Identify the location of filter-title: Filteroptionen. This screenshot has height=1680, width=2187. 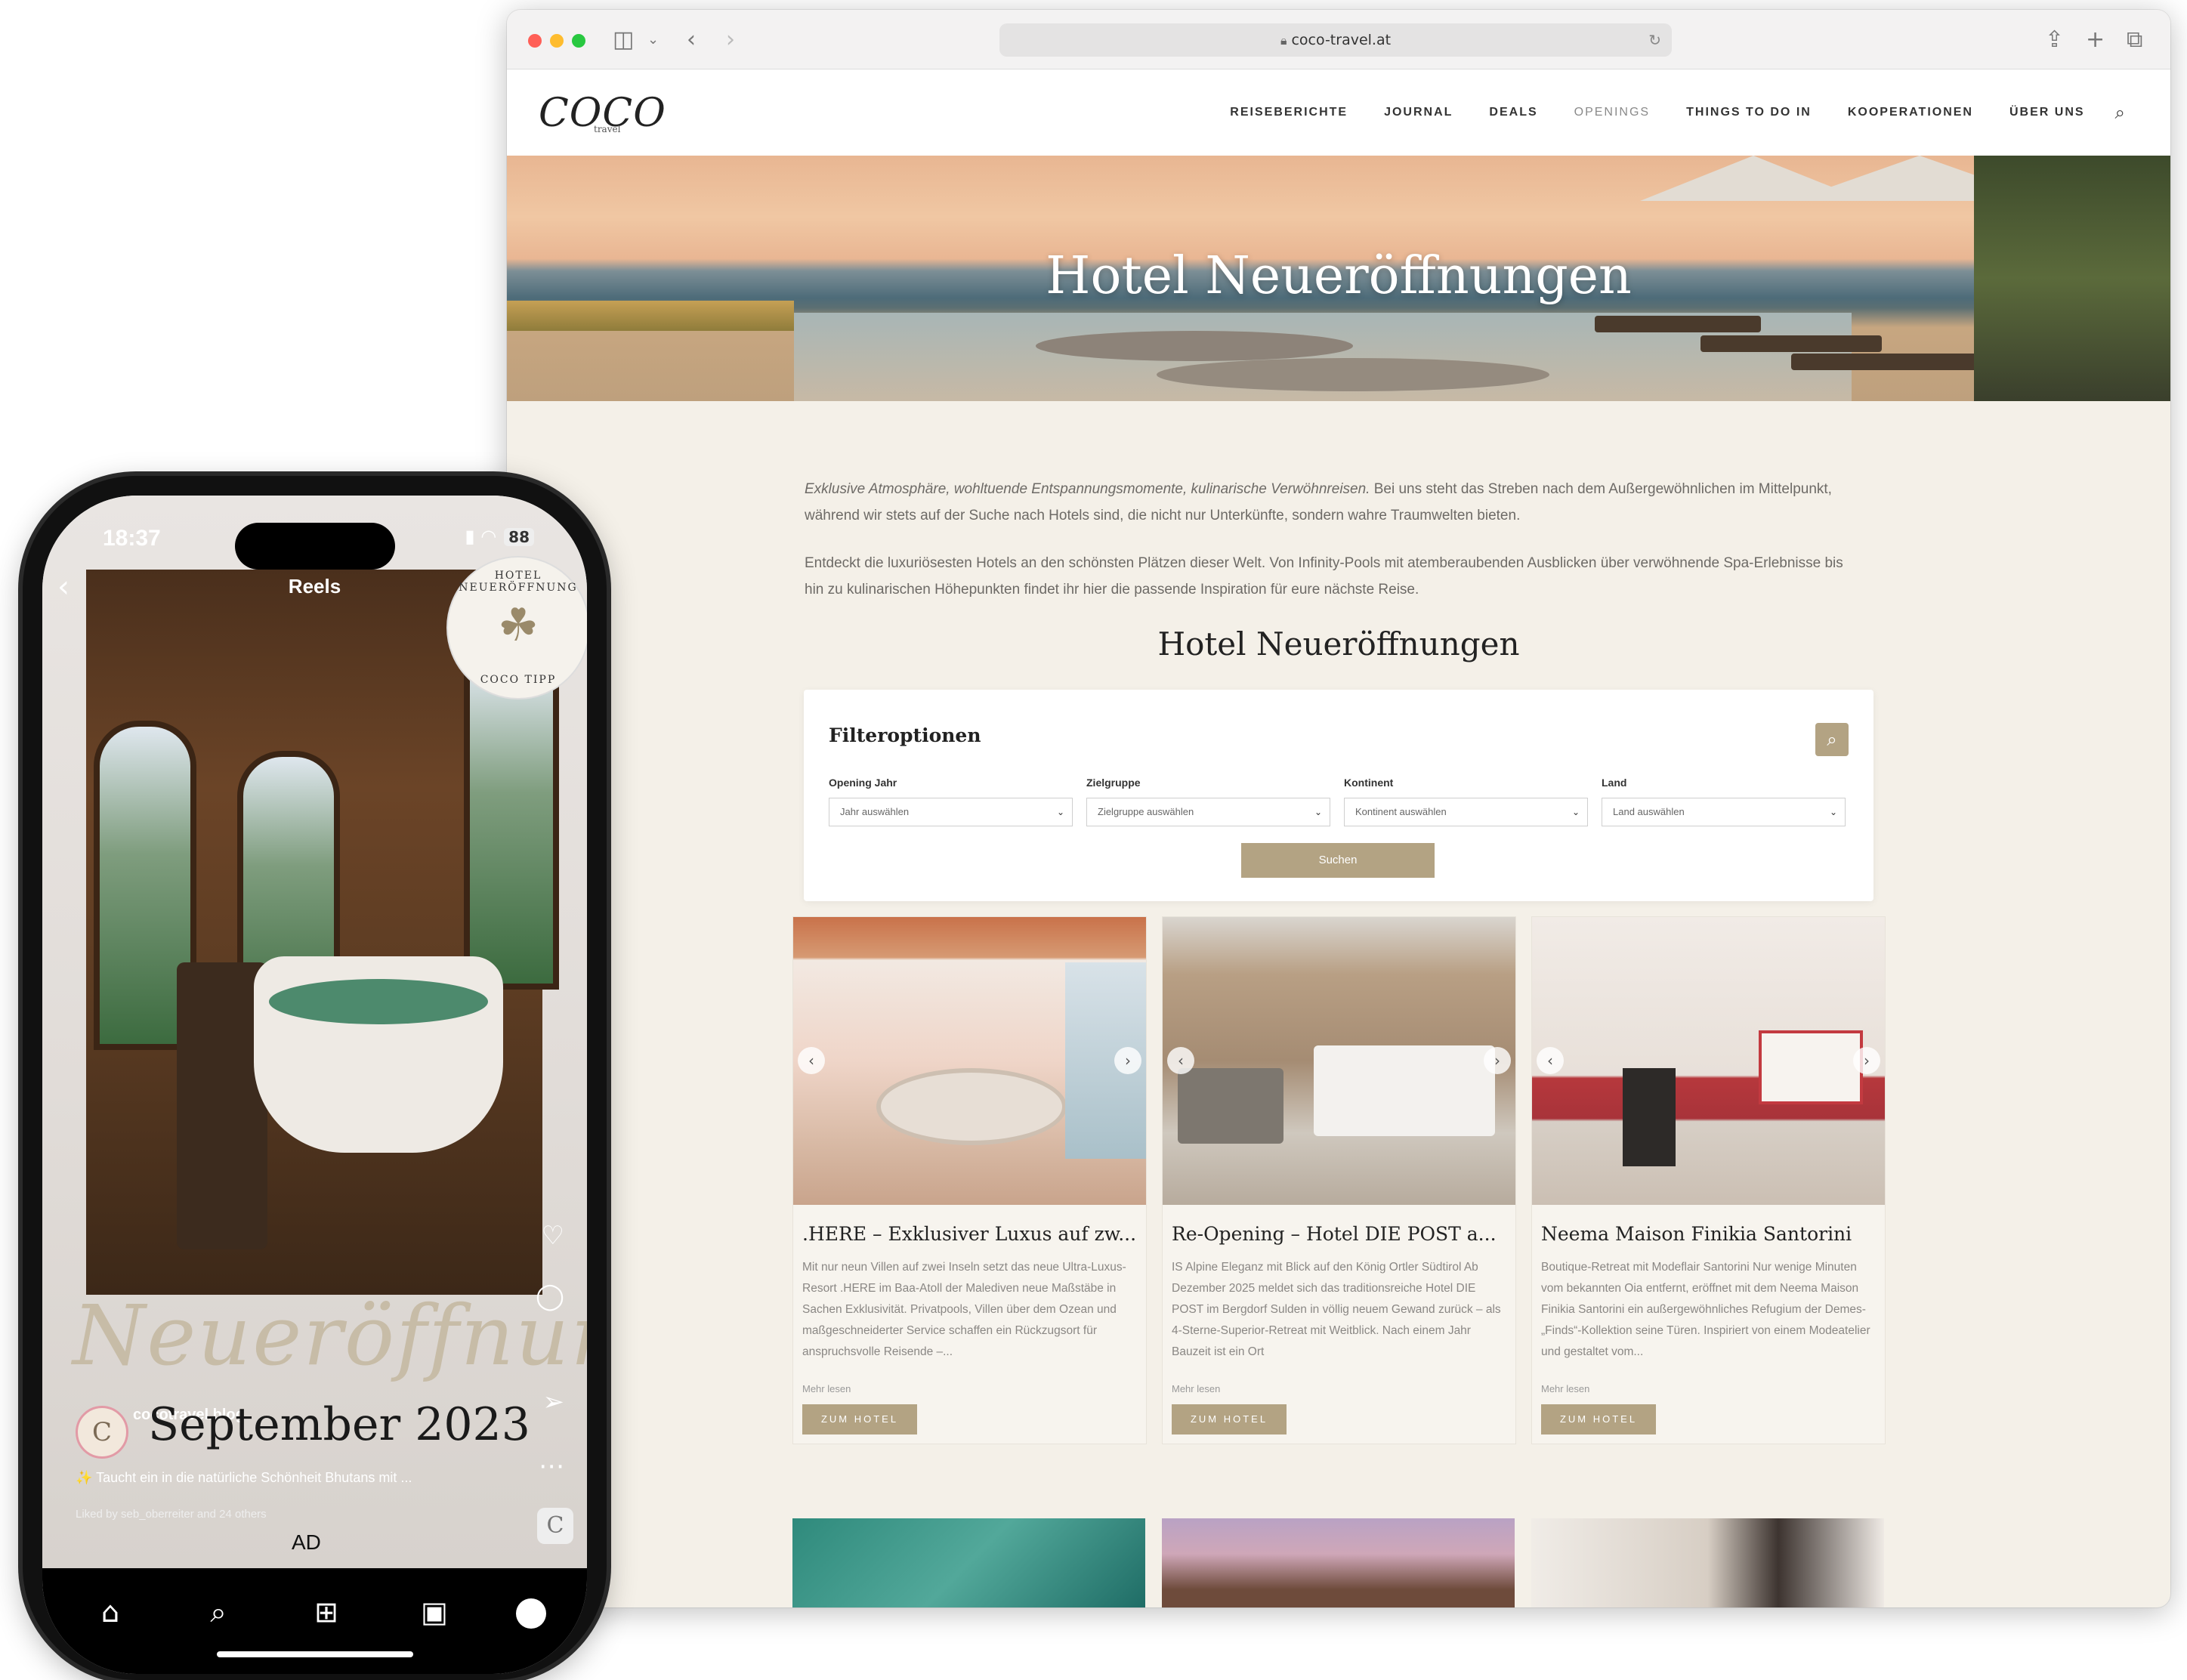
(905, 735).